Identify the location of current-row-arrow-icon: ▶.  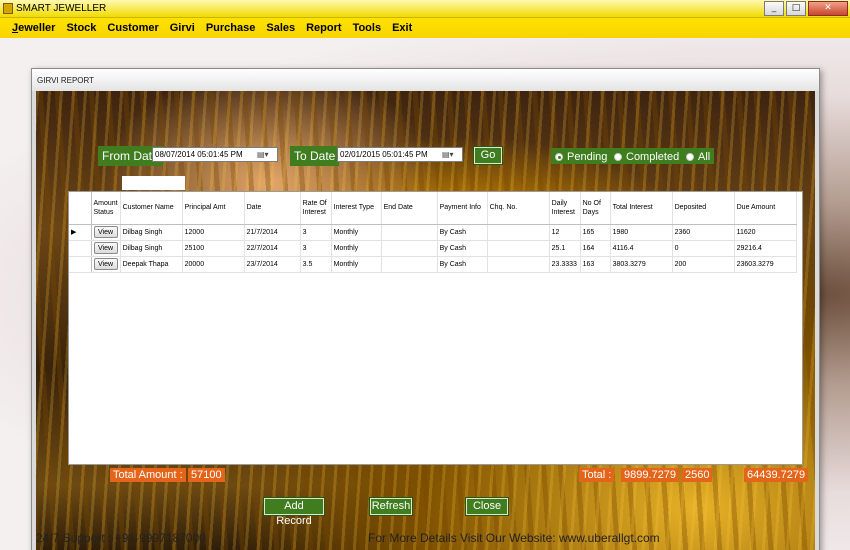
(74, 232).